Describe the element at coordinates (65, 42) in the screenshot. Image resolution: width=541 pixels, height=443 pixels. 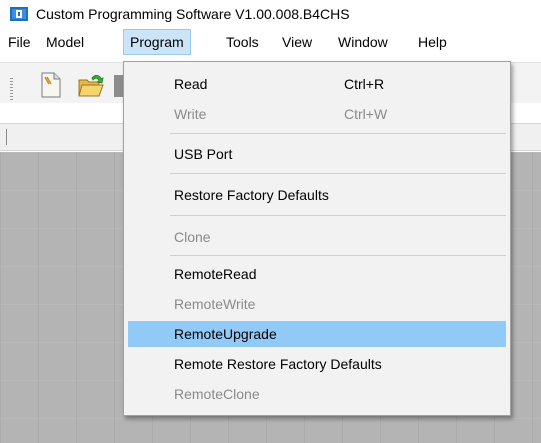
I see `menu-model: Model` at that location.